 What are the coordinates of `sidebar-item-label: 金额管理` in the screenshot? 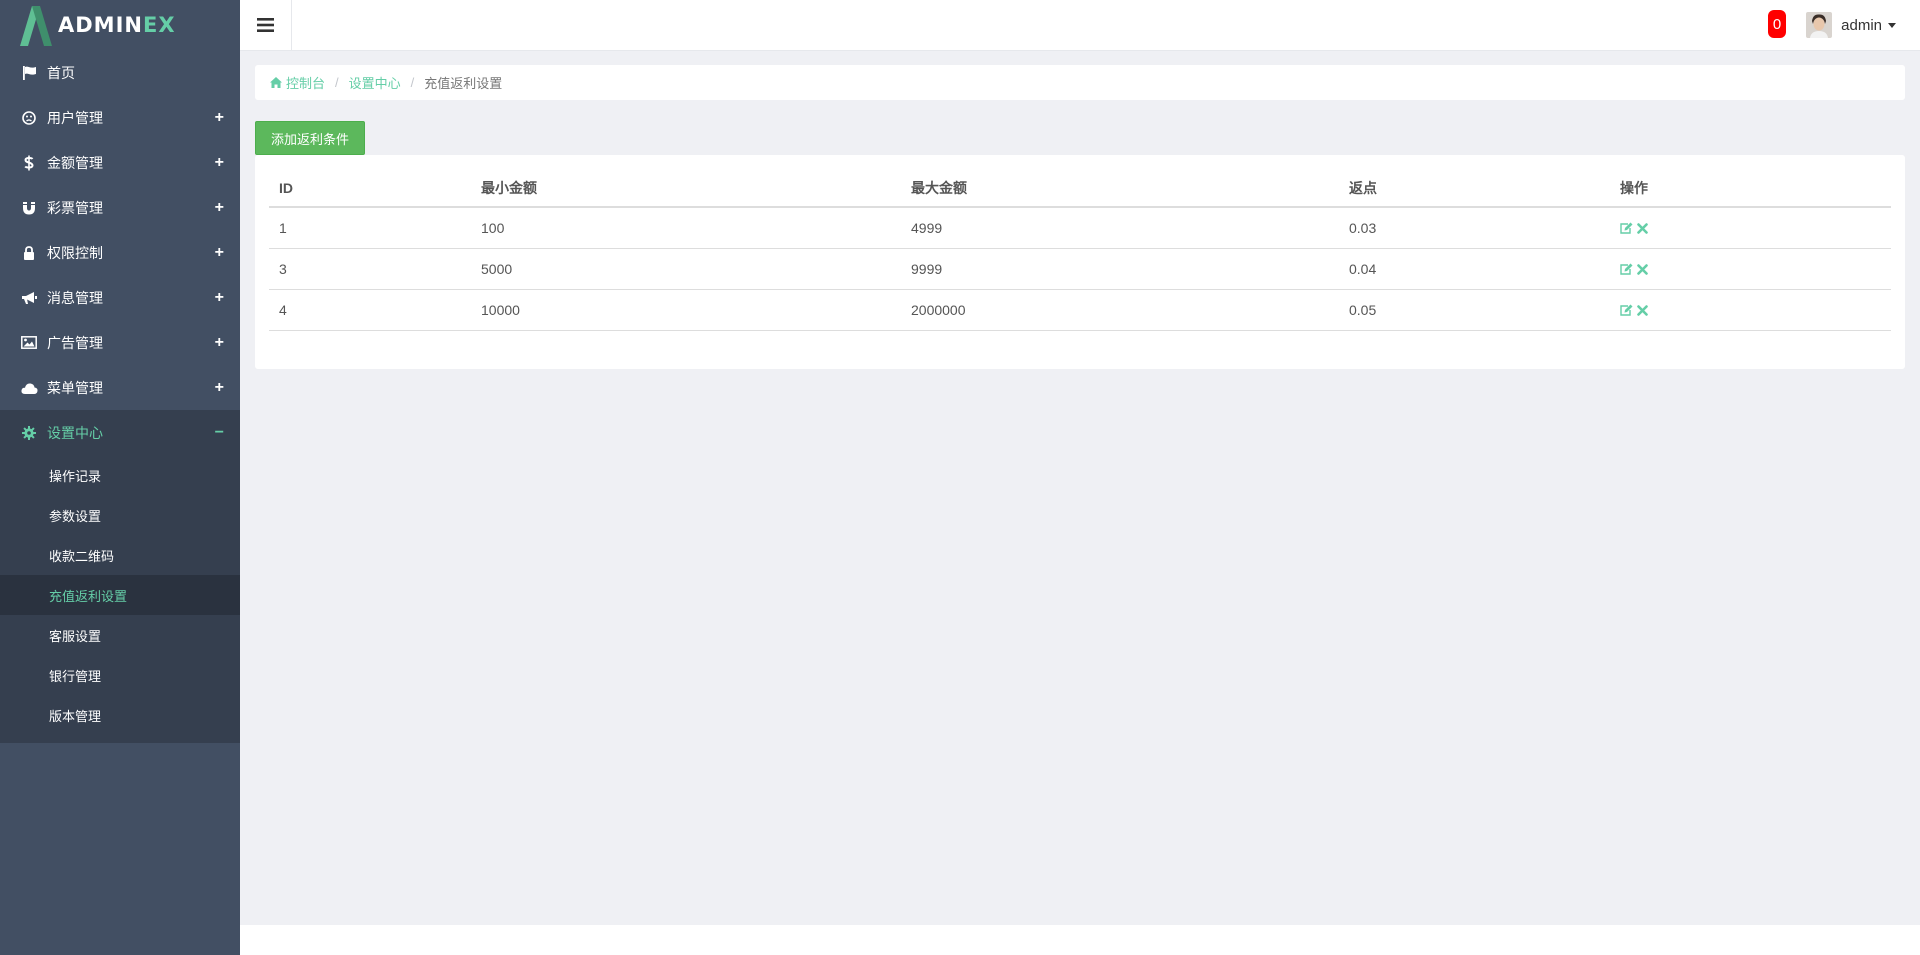 It's located at (75, 162).